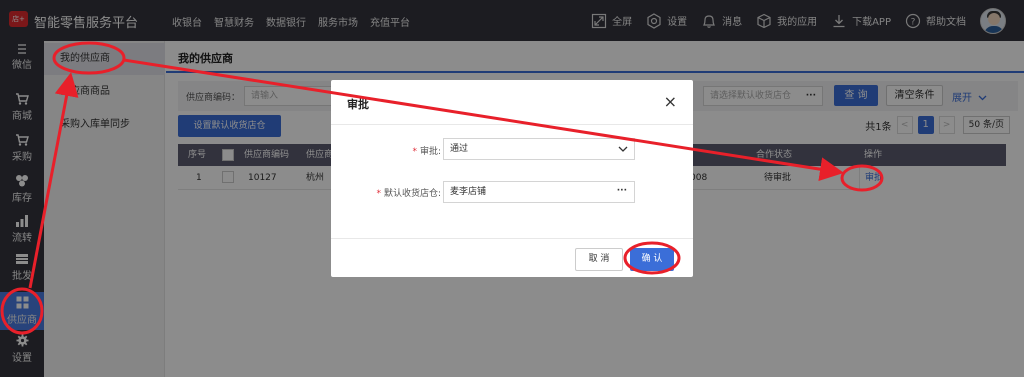  Describe the element at coordinates (539, 149) in the screenshot. I see `approve-select: 通过` at that location.